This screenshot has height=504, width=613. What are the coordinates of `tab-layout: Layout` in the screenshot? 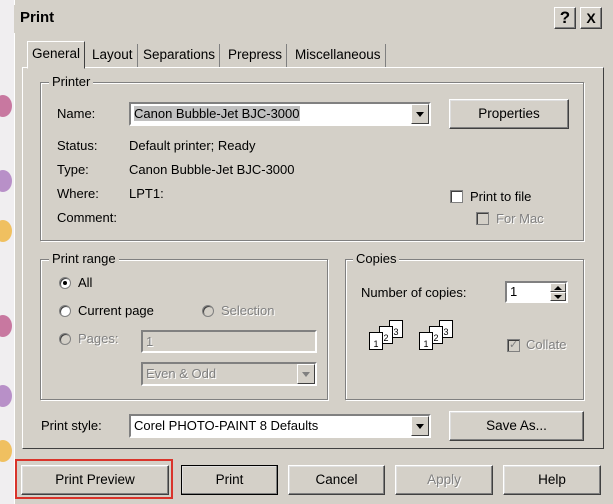 It's located at (113, 56).